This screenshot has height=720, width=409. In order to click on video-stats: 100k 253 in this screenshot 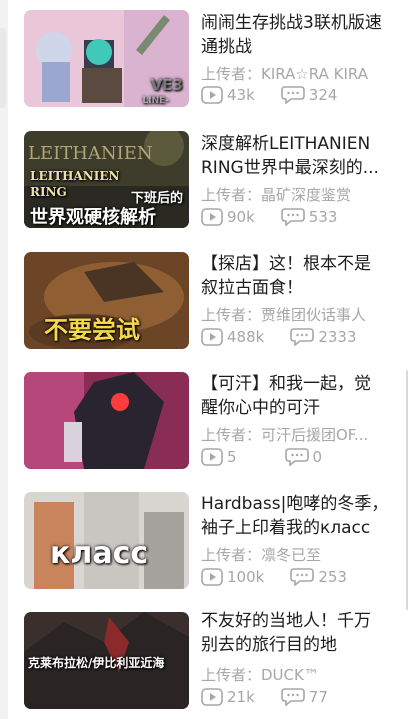, I will do `click(287, 577)`.